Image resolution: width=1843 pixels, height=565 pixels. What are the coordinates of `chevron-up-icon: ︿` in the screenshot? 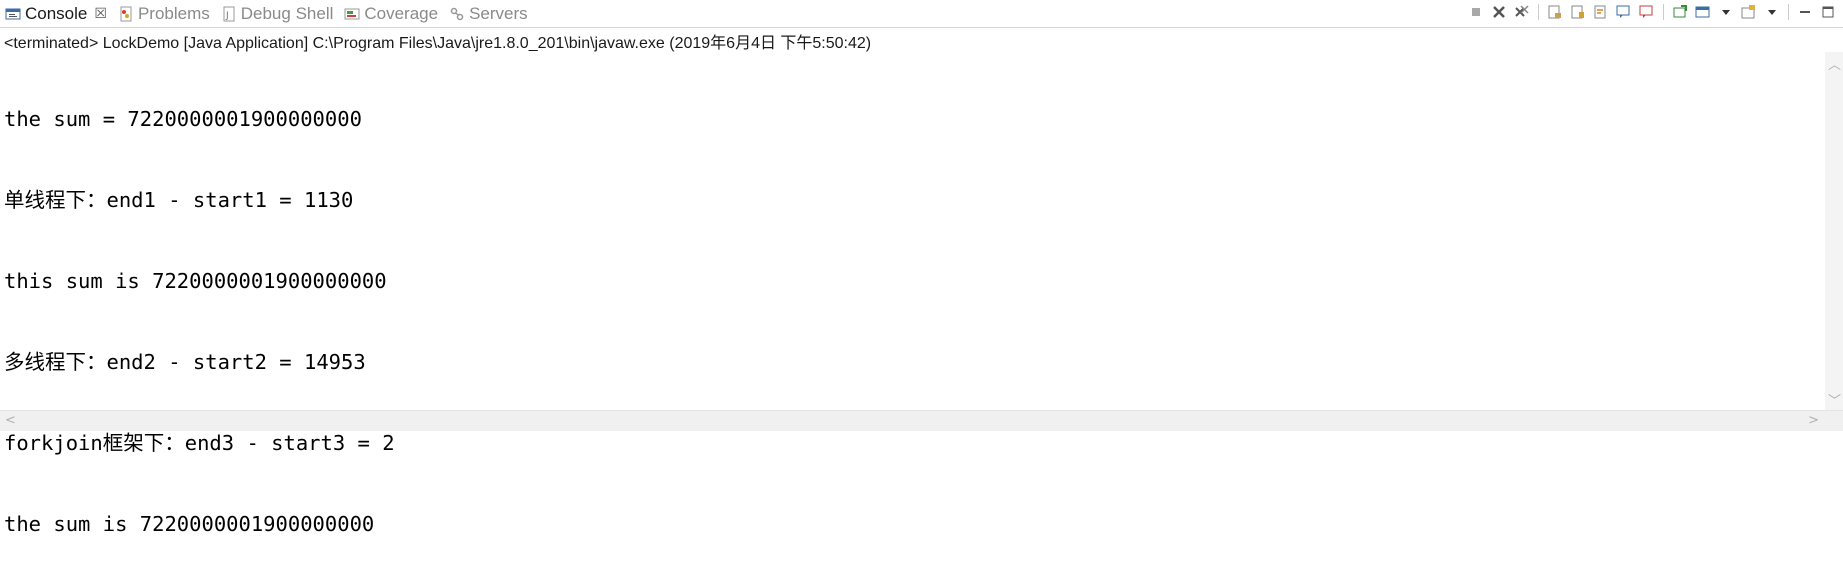 It's located at (1834, 63).